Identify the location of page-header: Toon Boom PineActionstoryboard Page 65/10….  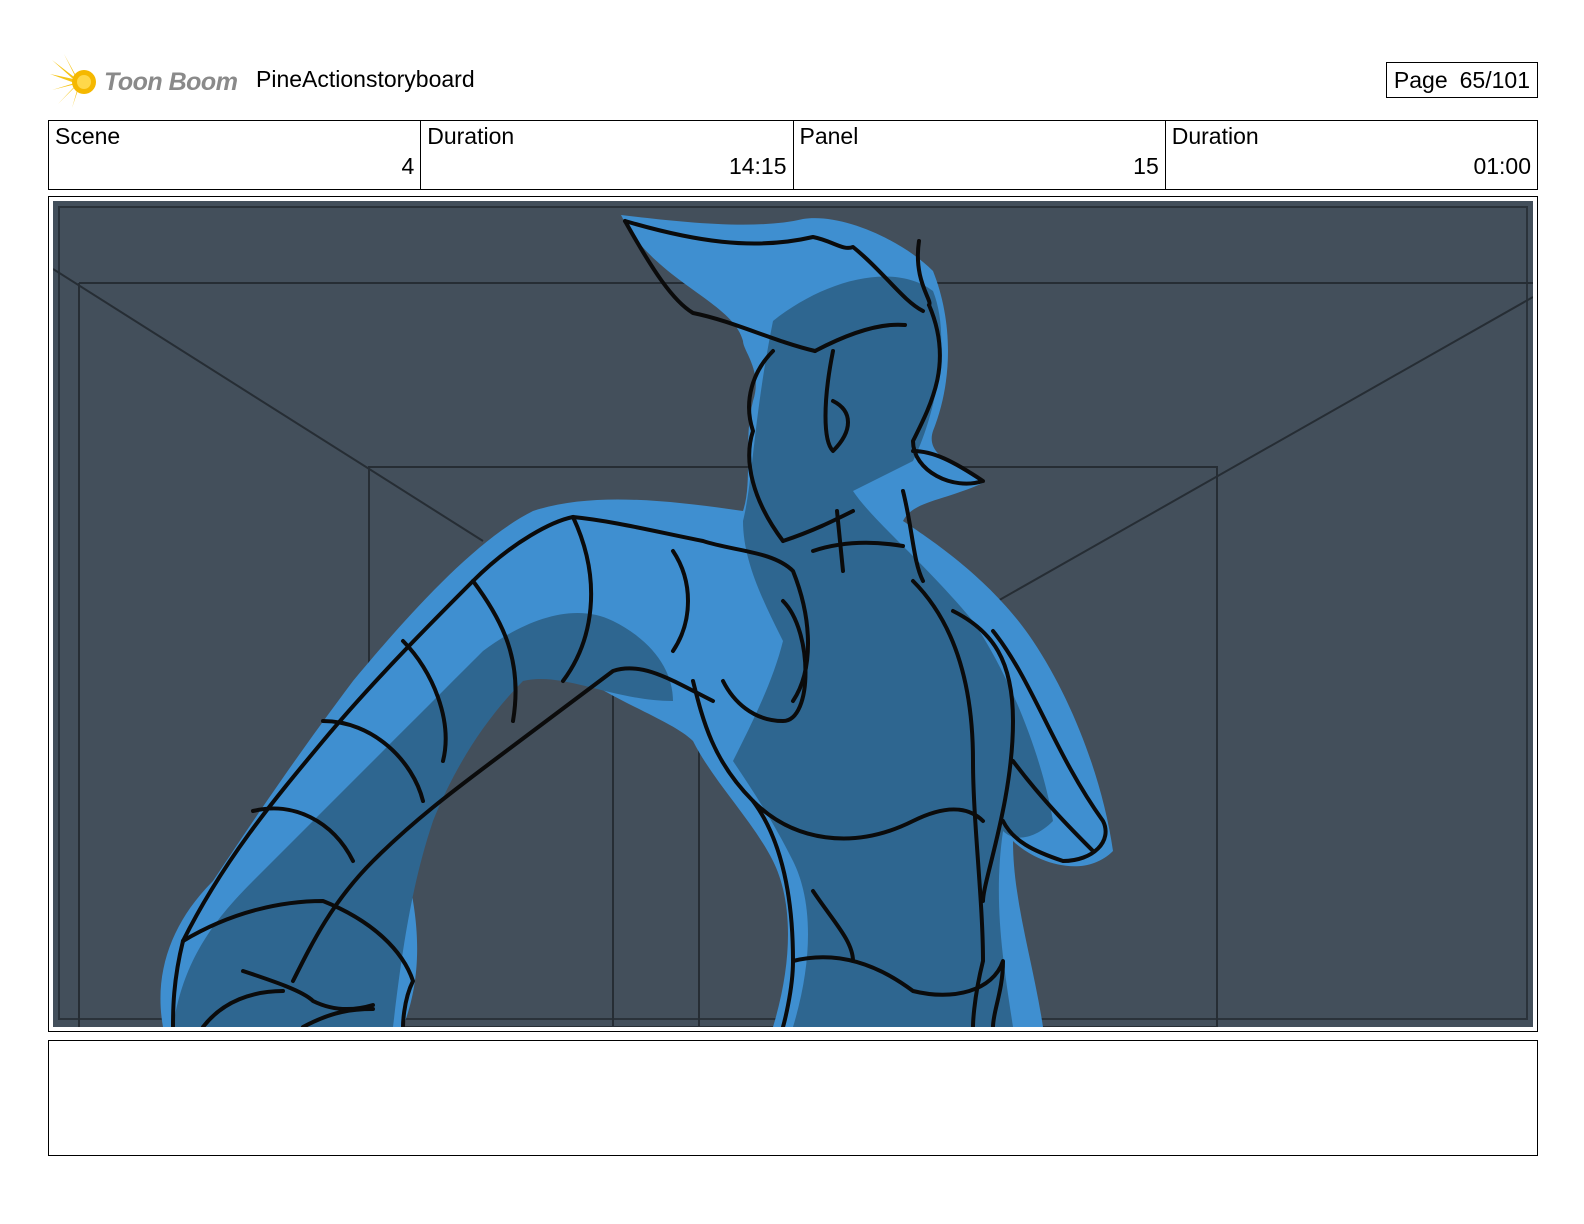
(793, 82).